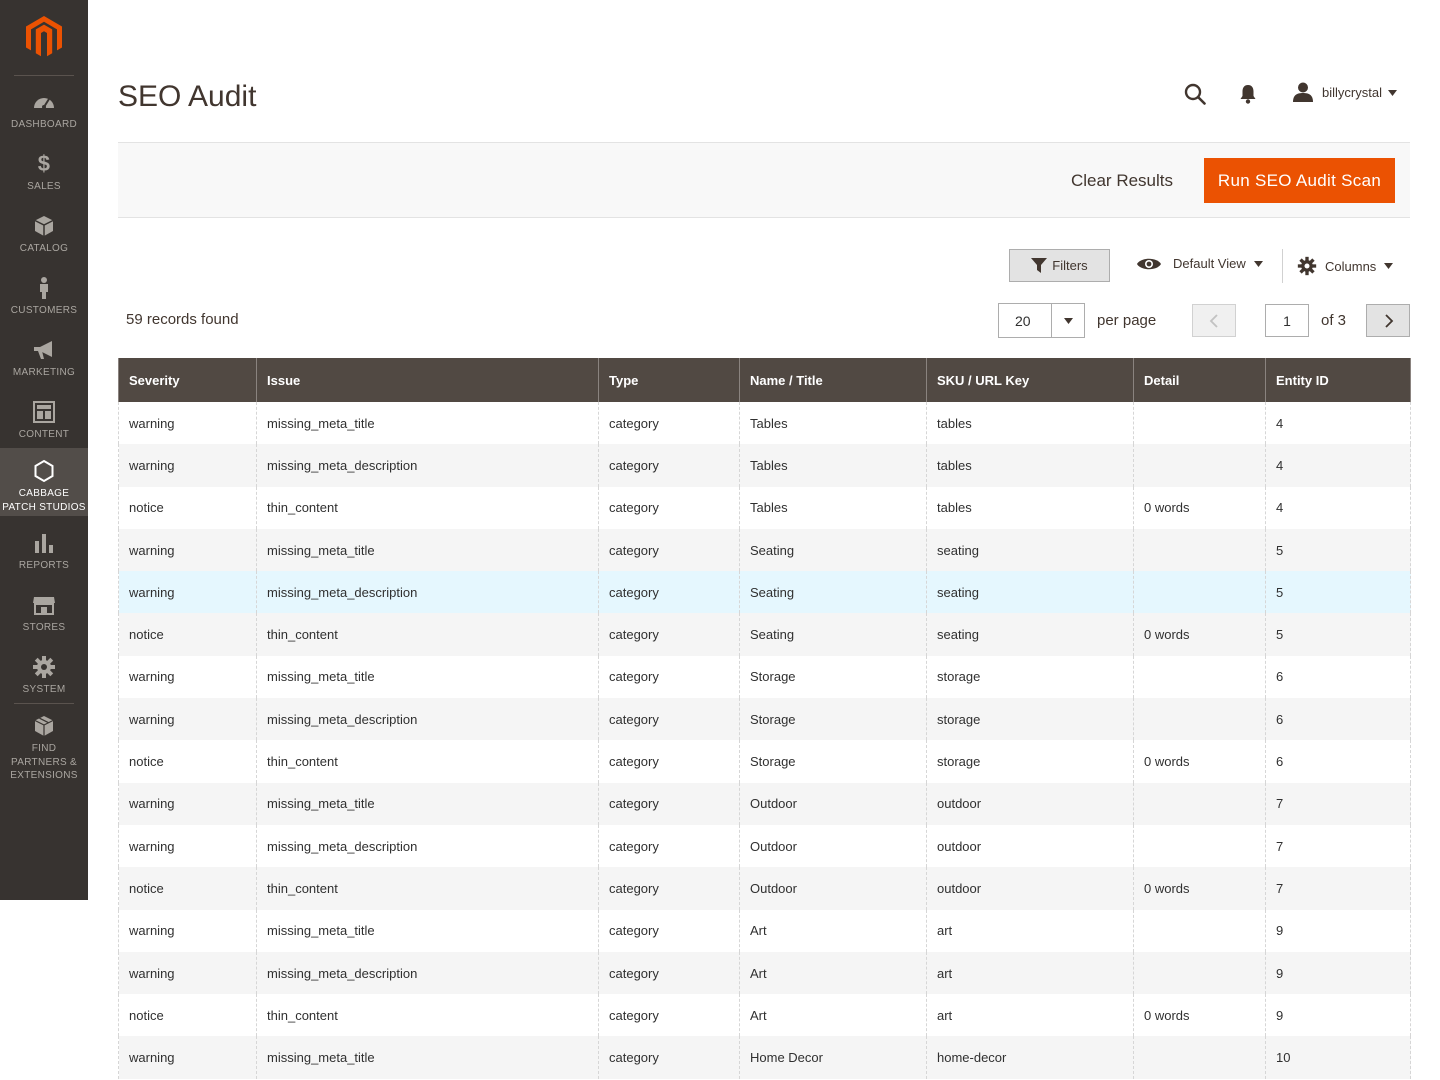 The height and width of the screenshot is (1080, 1440). I want to click on clear-results-button: Clear Results, so click(1122, 181).